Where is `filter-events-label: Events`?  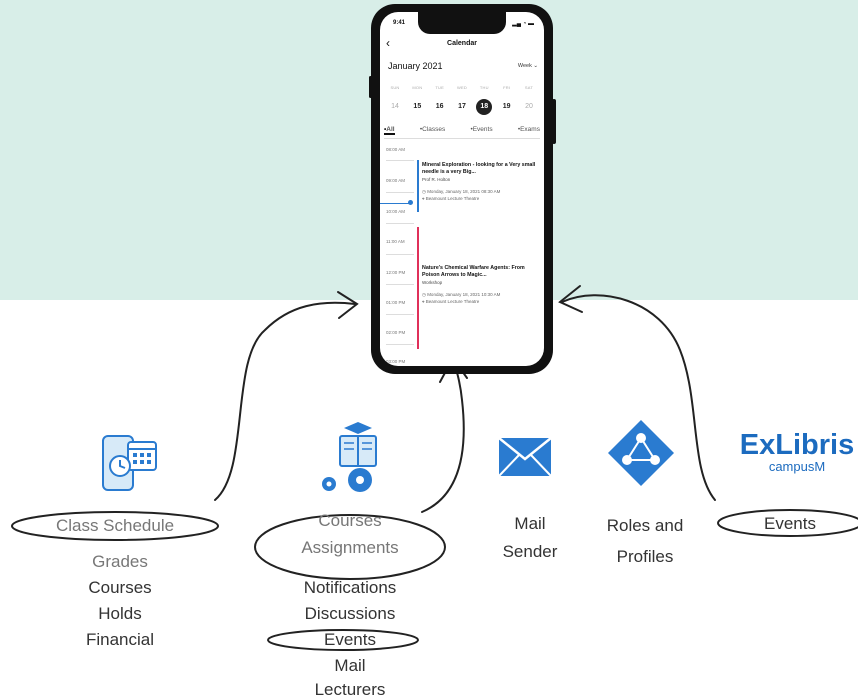
filter-events-label: Events is located at coordinates (482, 129).